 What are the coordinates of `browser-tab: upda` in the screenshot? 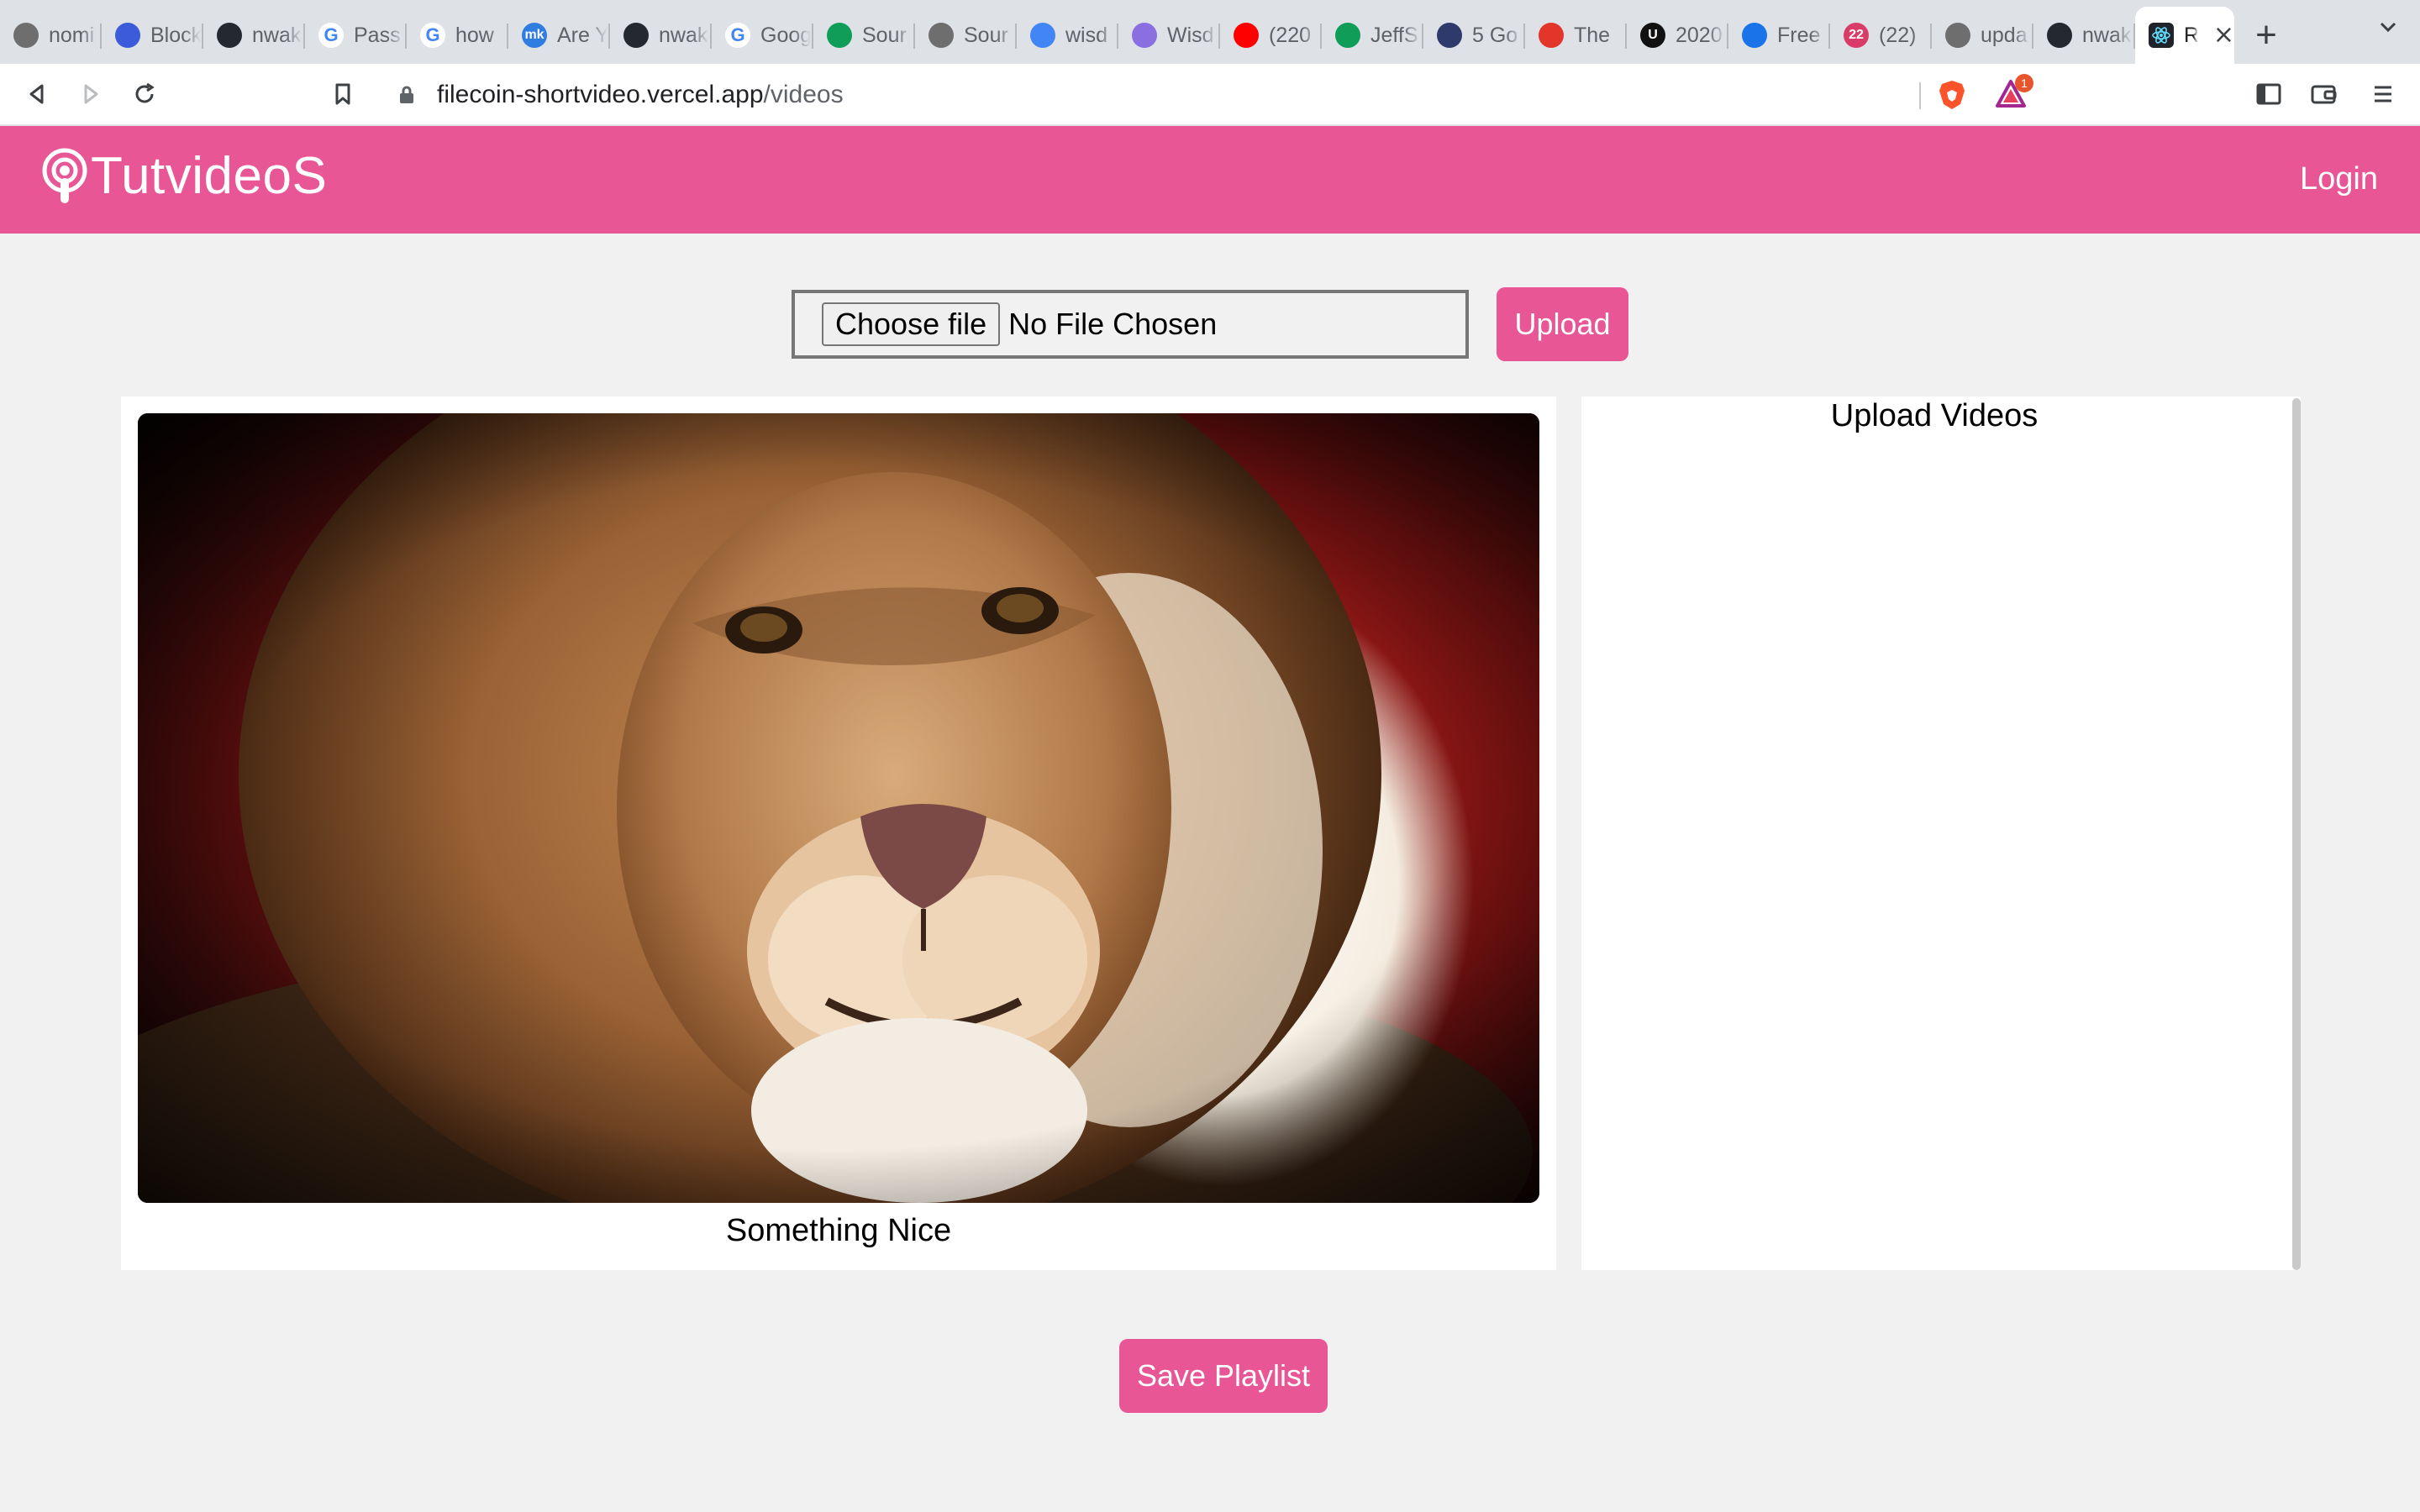 It's located at (1983, 35).